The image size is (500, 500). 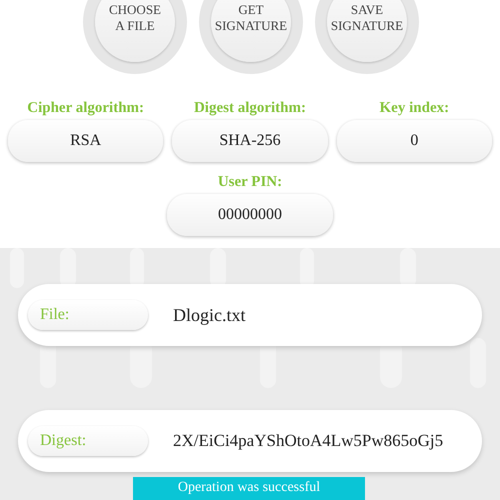 What do you see at coordinates (88, 315) in the screenshot?
I see `result-label: File:` at bounding box center [88, 315].